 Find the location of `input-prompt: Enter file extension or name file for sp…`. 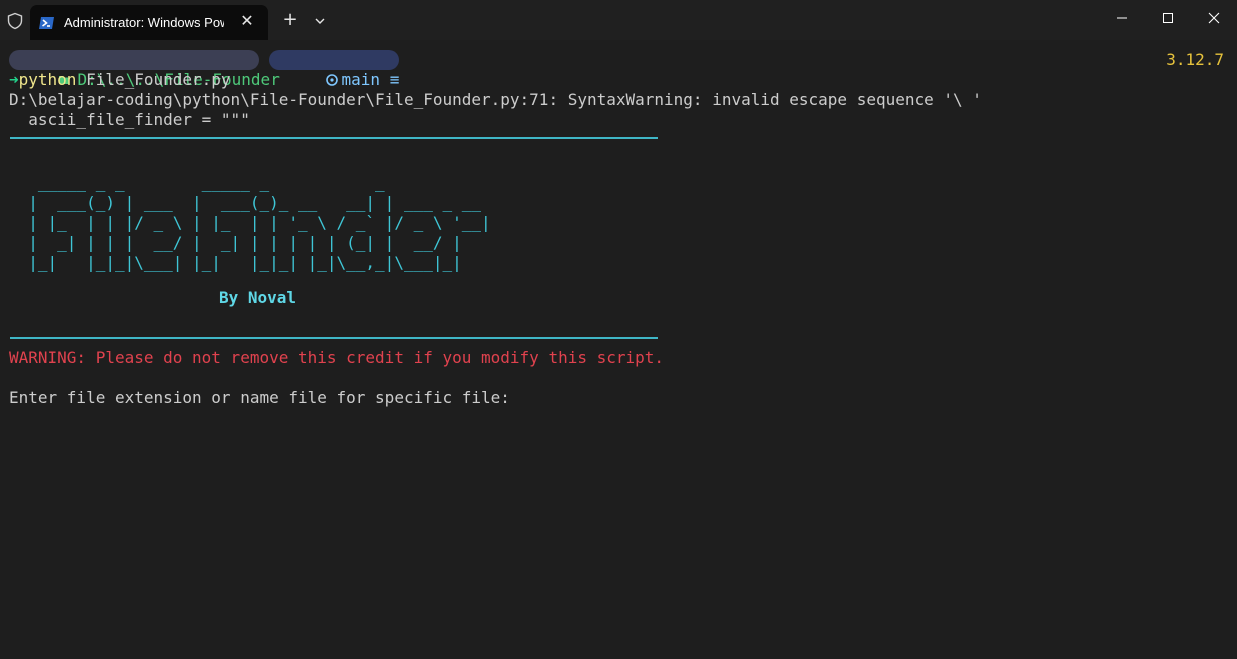

input-prompt: Enter file extension or name file for sp… is located at coordinates (259, 397).